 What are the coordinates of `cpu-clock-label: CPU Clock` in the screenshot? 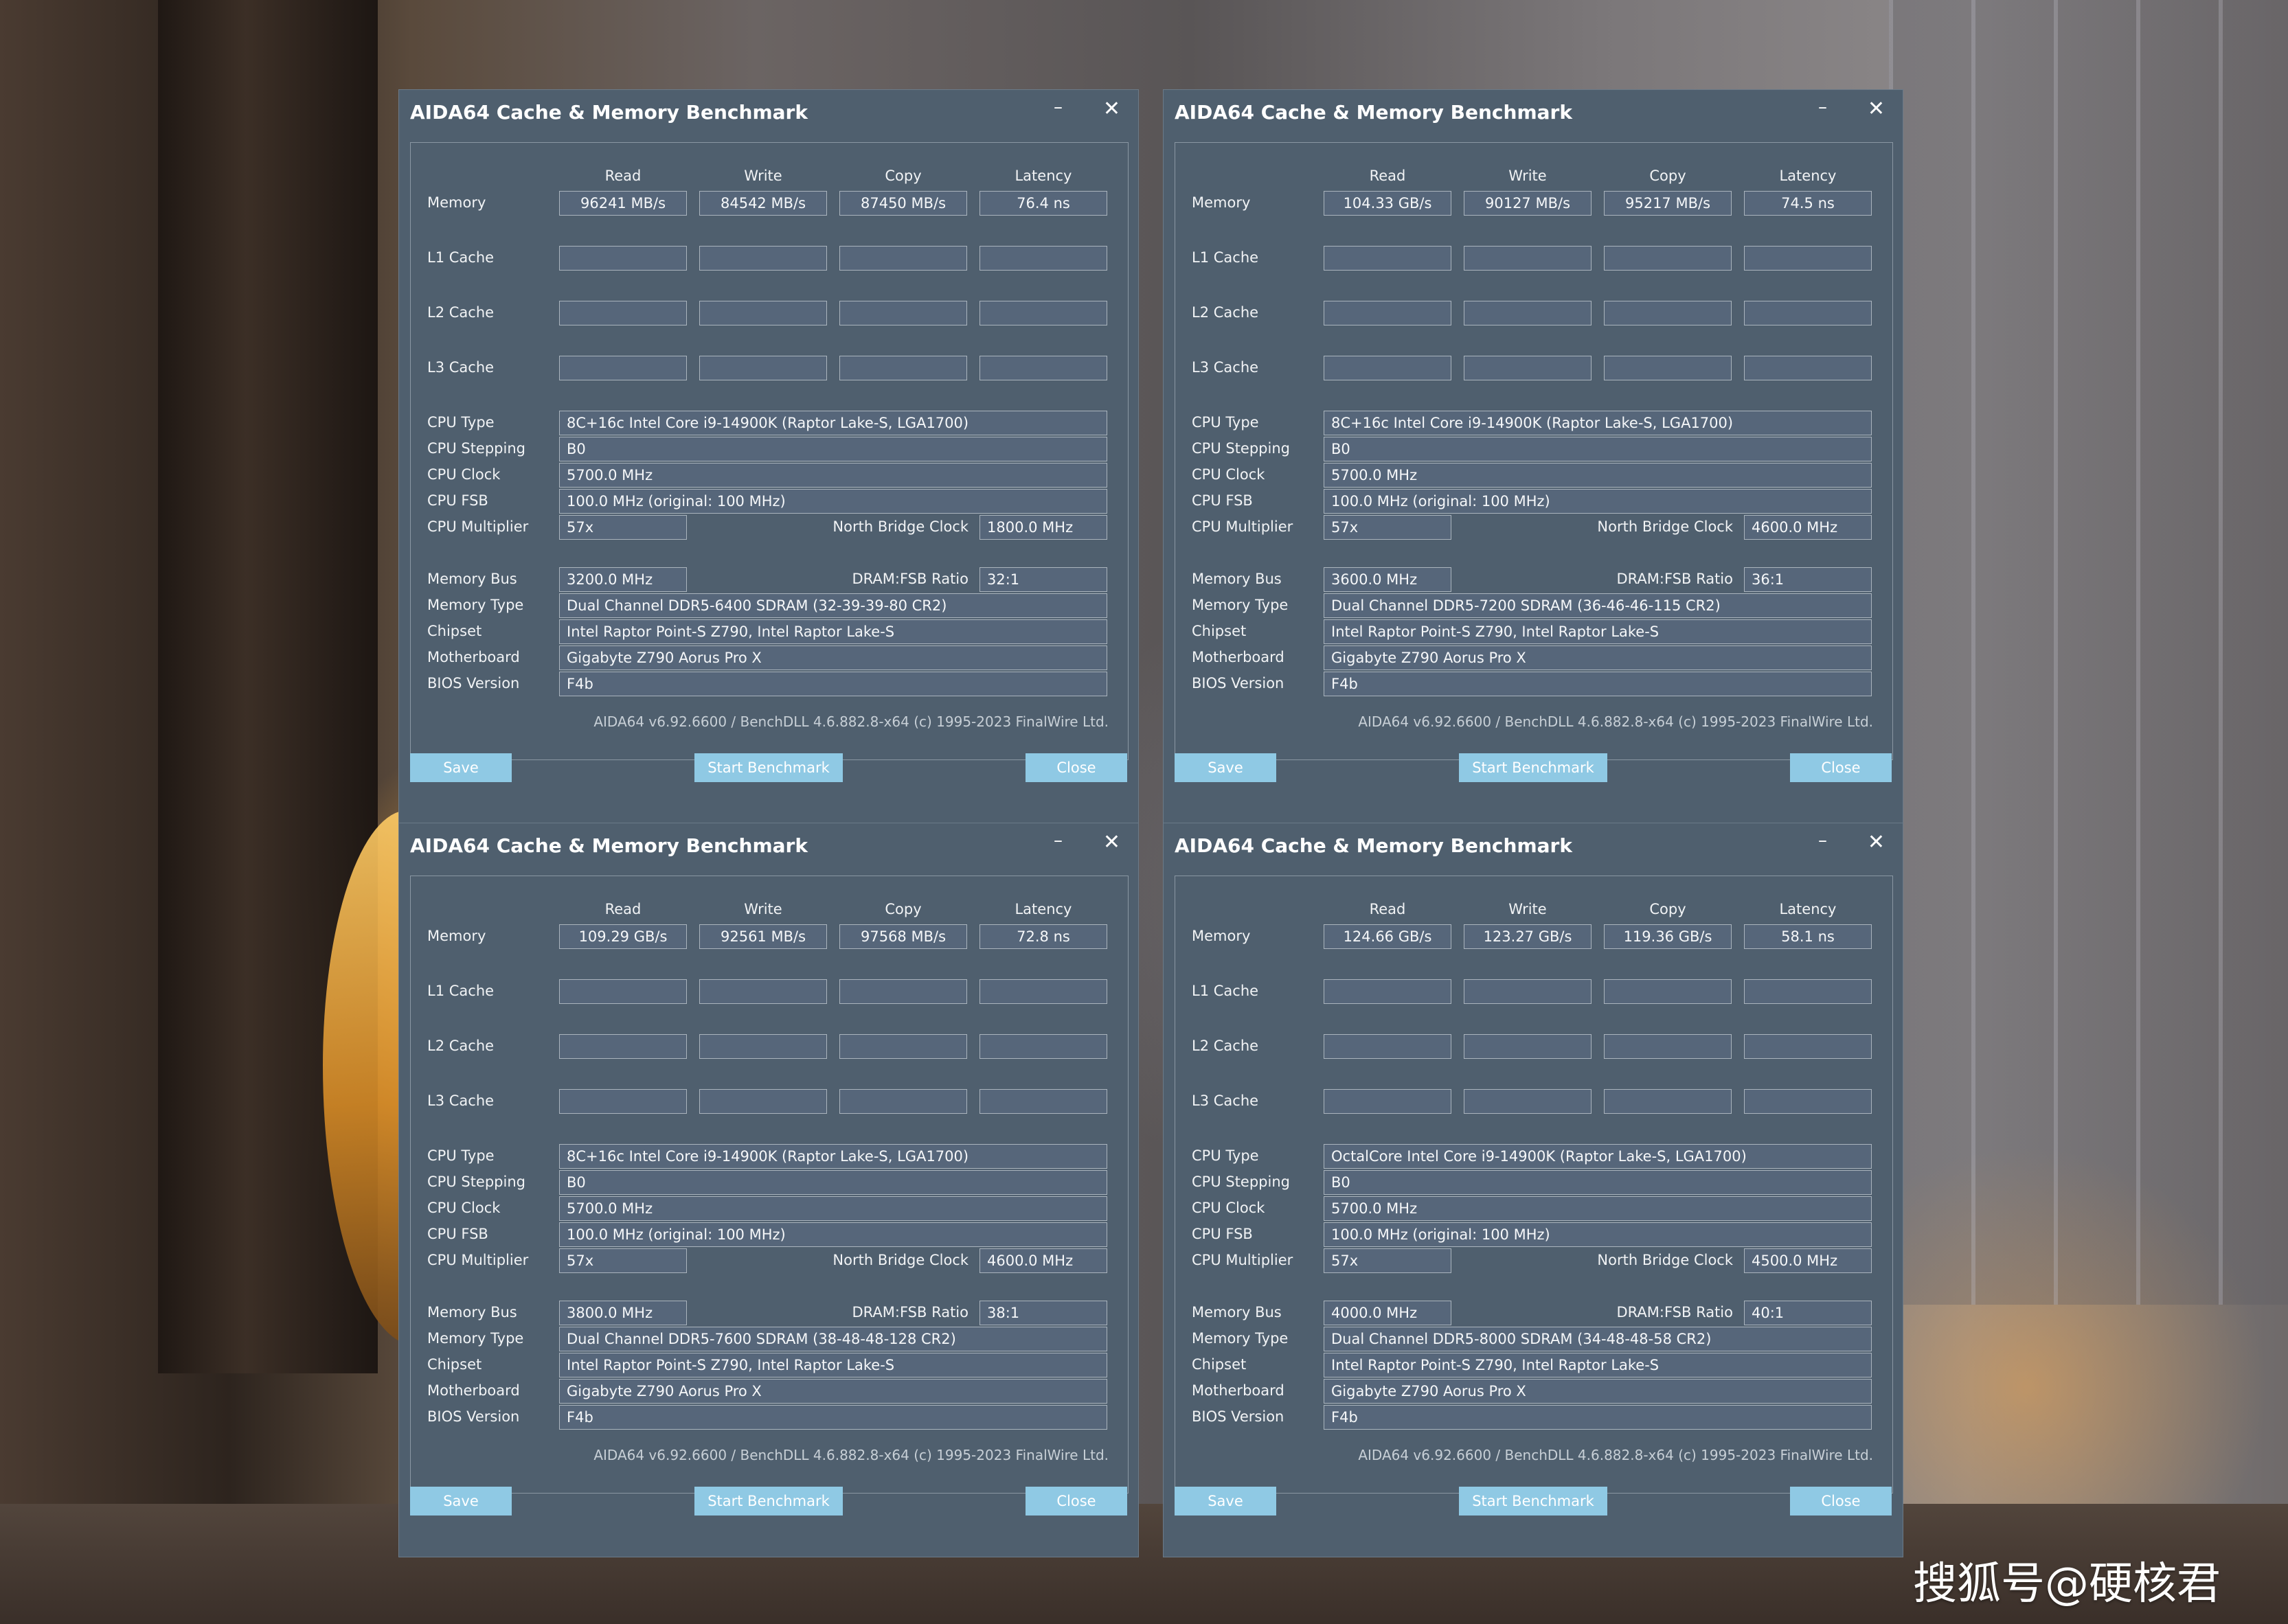 It's located at (1228, 474).